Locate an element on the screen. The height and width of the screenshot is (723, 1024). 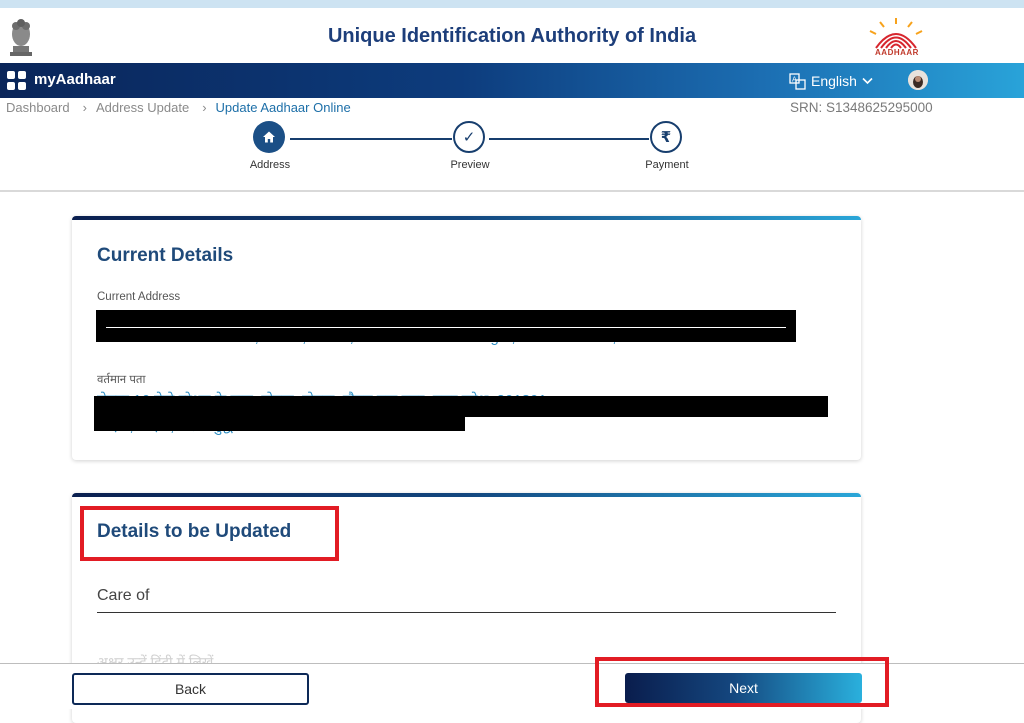
aadhaar-logo-text: AADHAAR is located at coordinates (897, 52).